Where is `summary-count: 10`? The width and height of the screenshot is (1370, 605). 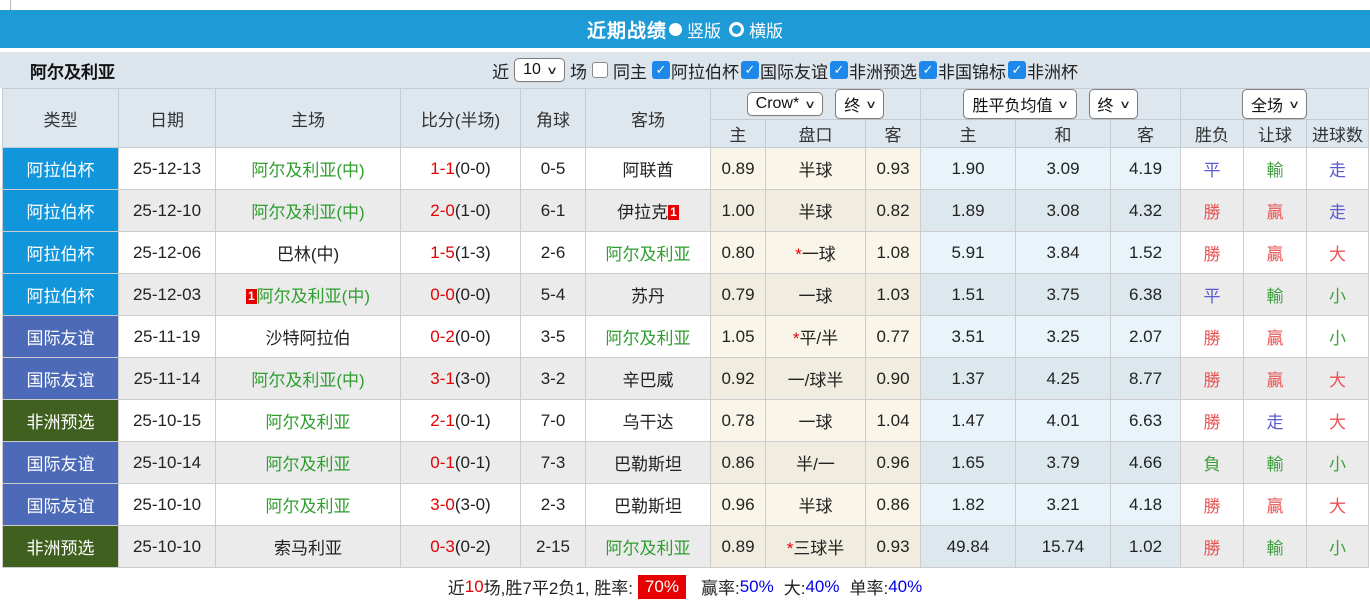
summary-count: 10 is located at coordinates (474, 586).